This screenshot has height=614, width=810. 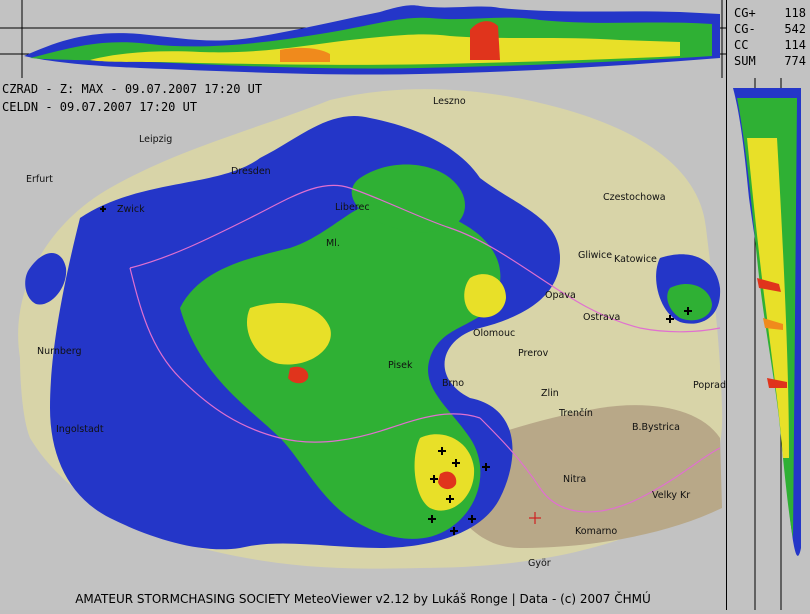 I want to click on city-label: Olomouc, so click(x=494, y=333).